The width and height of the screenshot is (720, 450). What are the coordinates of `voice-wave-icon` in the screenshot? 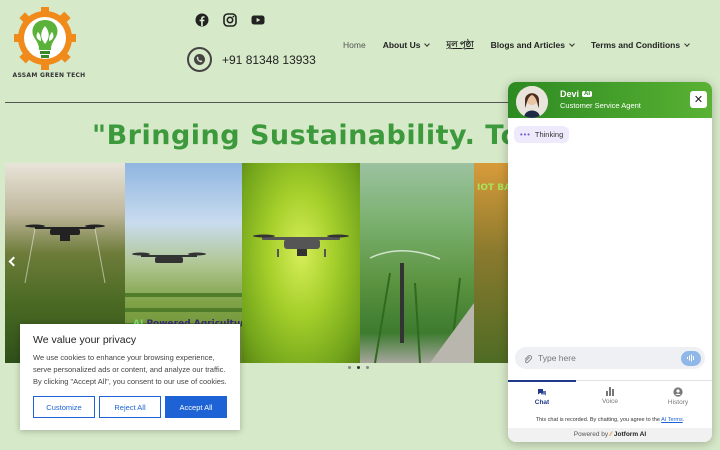 It's located at (691, 358).